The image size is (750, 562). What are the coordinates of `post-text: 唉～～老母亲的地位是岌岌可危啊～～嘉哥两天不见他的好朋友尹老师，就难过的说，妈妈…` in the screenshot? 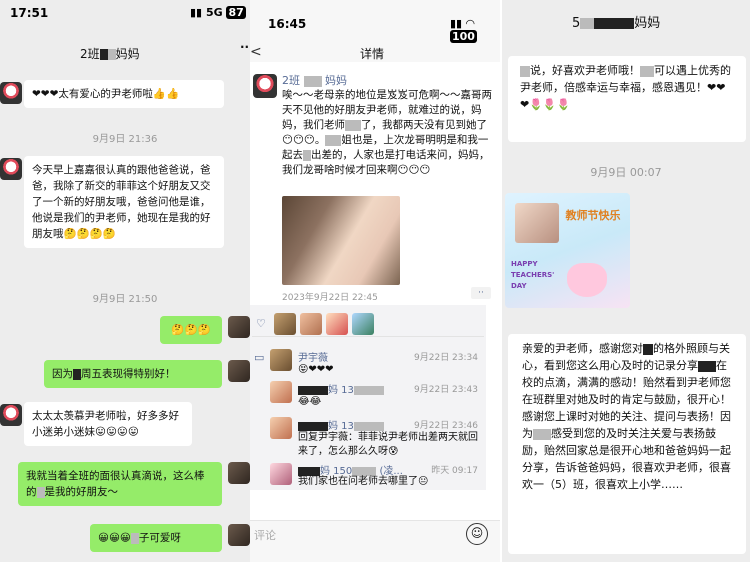 It's located at (387, 132).